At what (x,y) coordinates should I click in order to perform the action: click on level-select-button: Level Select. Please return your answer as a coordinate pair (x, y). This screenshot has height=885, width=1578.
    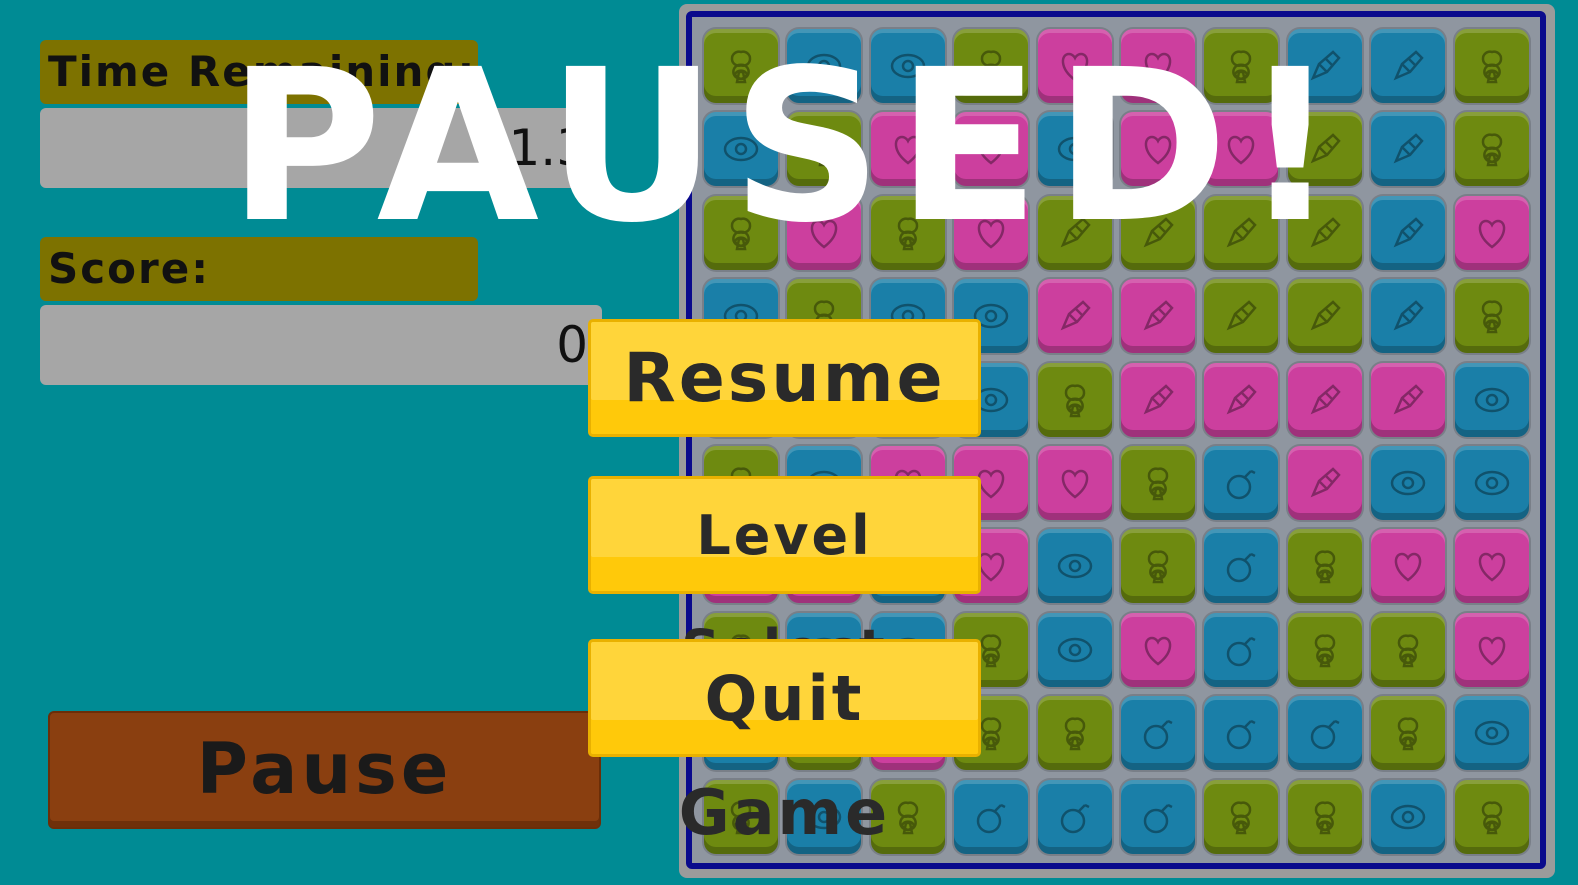
    Looking at the image, I should click on (784, 578).